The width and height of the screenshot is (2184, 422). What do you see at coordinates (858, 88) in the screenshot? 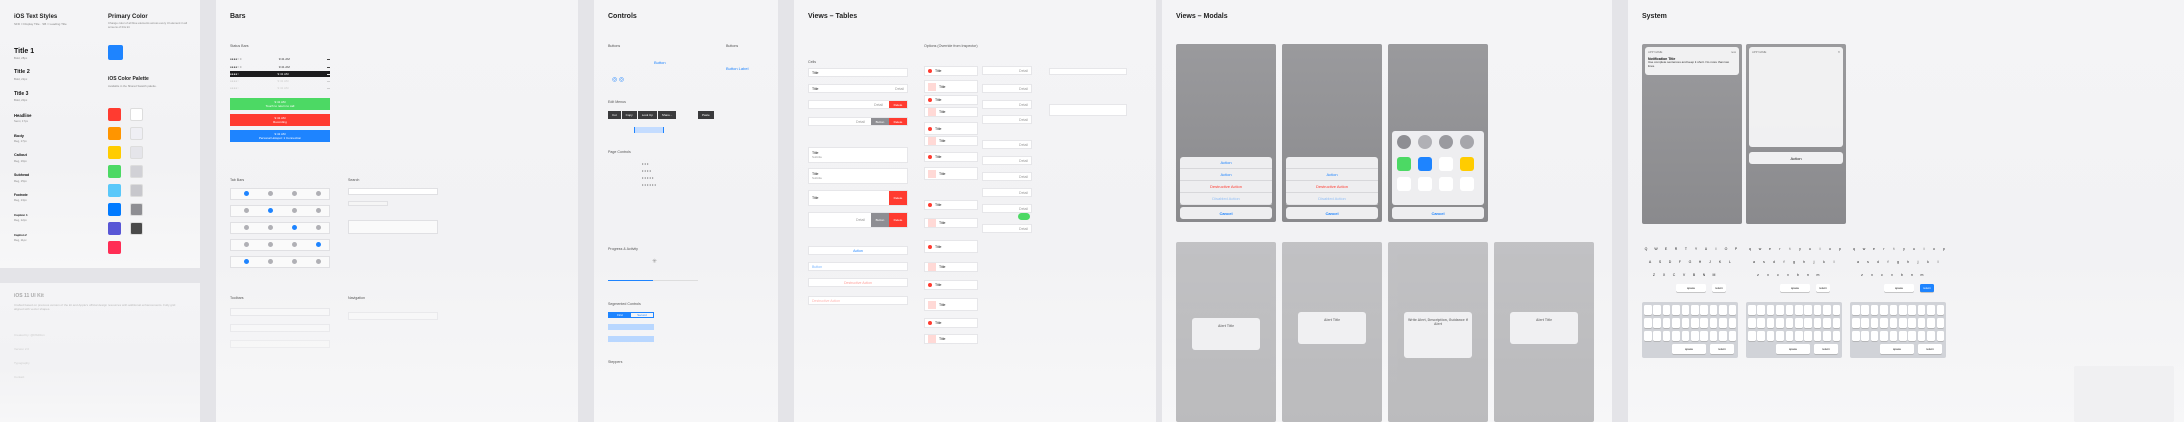
I see `table-cell: Title Detail` at bounding box center [858, 88].